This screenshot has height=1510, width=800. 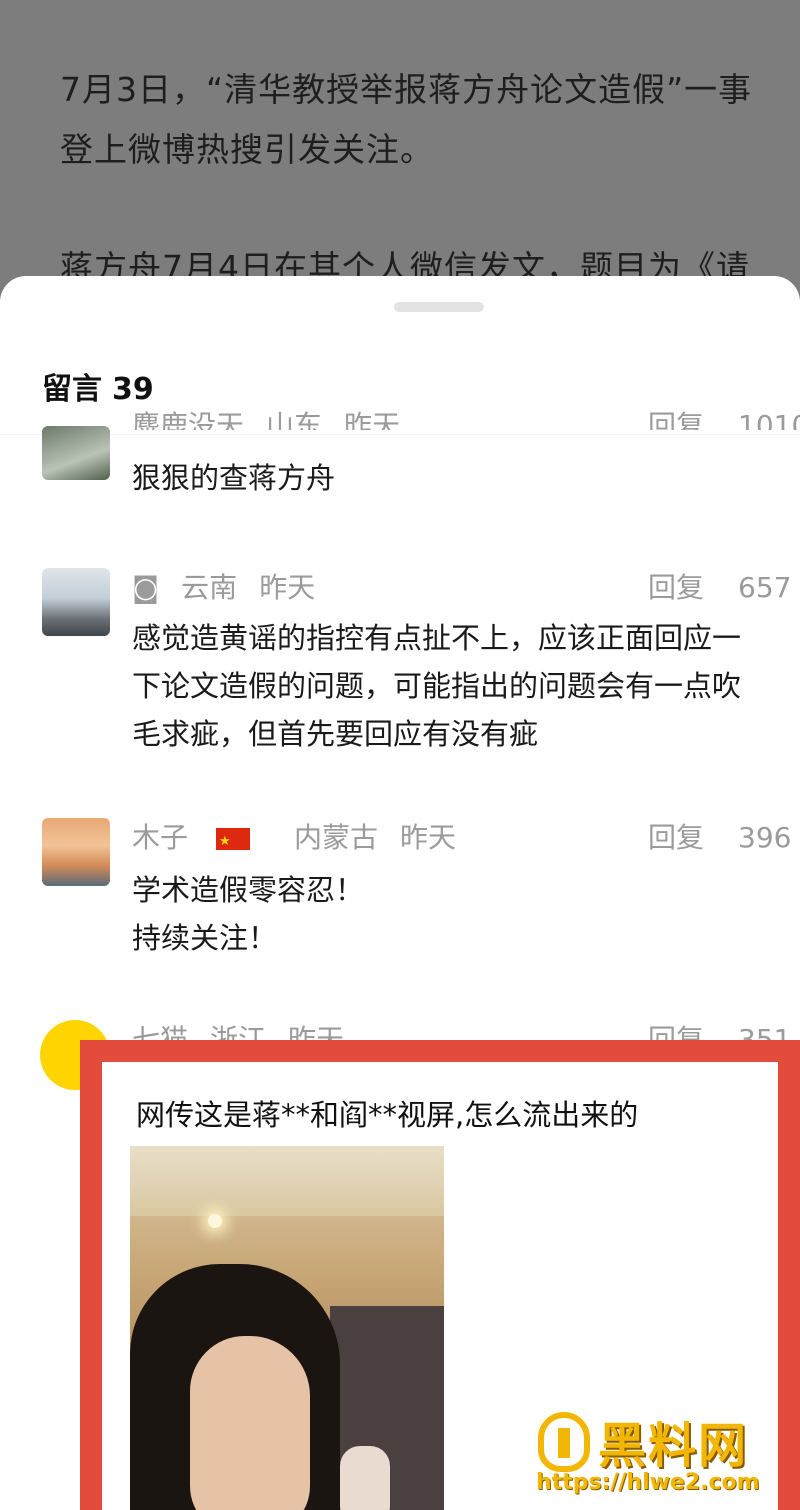 What do you see at coordinates (437, 686) in the screenshot?
I see `comment-text-line: 下论文造假的问题，可能指出的问题会有一点吹` at bounding box center [437, 686].